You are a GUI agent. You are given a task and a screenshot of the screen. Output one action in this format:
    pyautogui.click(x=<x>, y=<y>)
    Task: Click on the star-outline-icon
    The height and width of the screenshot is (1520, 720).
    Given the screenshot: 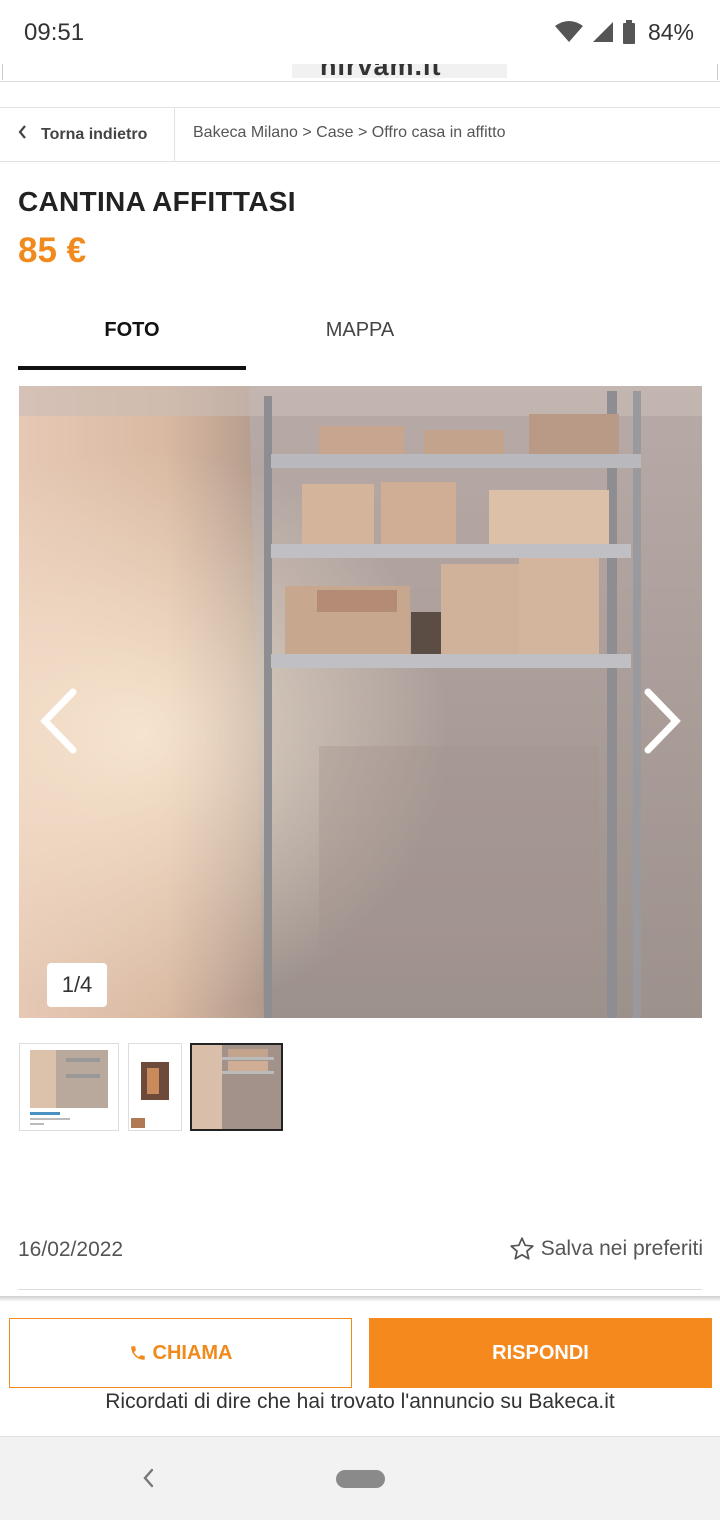 What is the action you would take?
    pyautogui.click(x=522, y=1248)
    